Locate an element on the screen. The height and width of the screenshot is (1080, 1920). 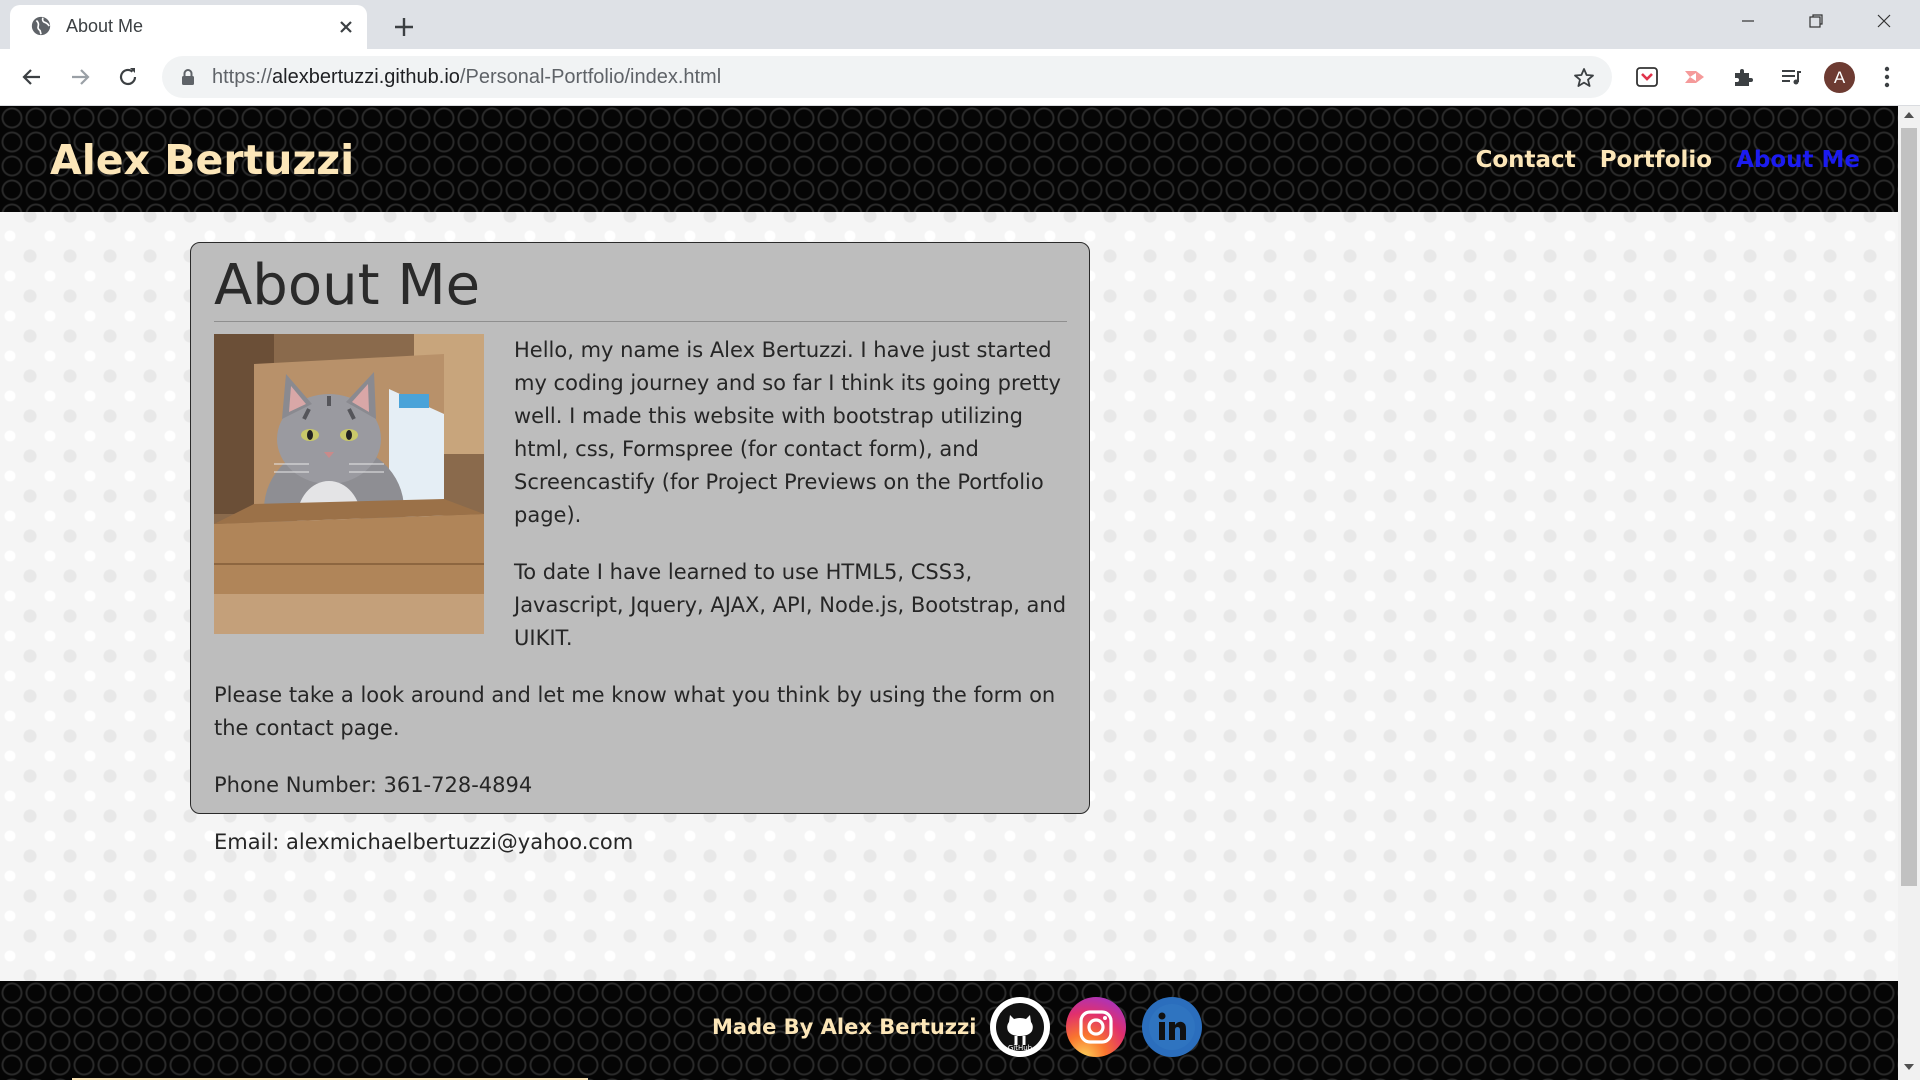
arrow-right-icon is located at coordinates (81, 77).